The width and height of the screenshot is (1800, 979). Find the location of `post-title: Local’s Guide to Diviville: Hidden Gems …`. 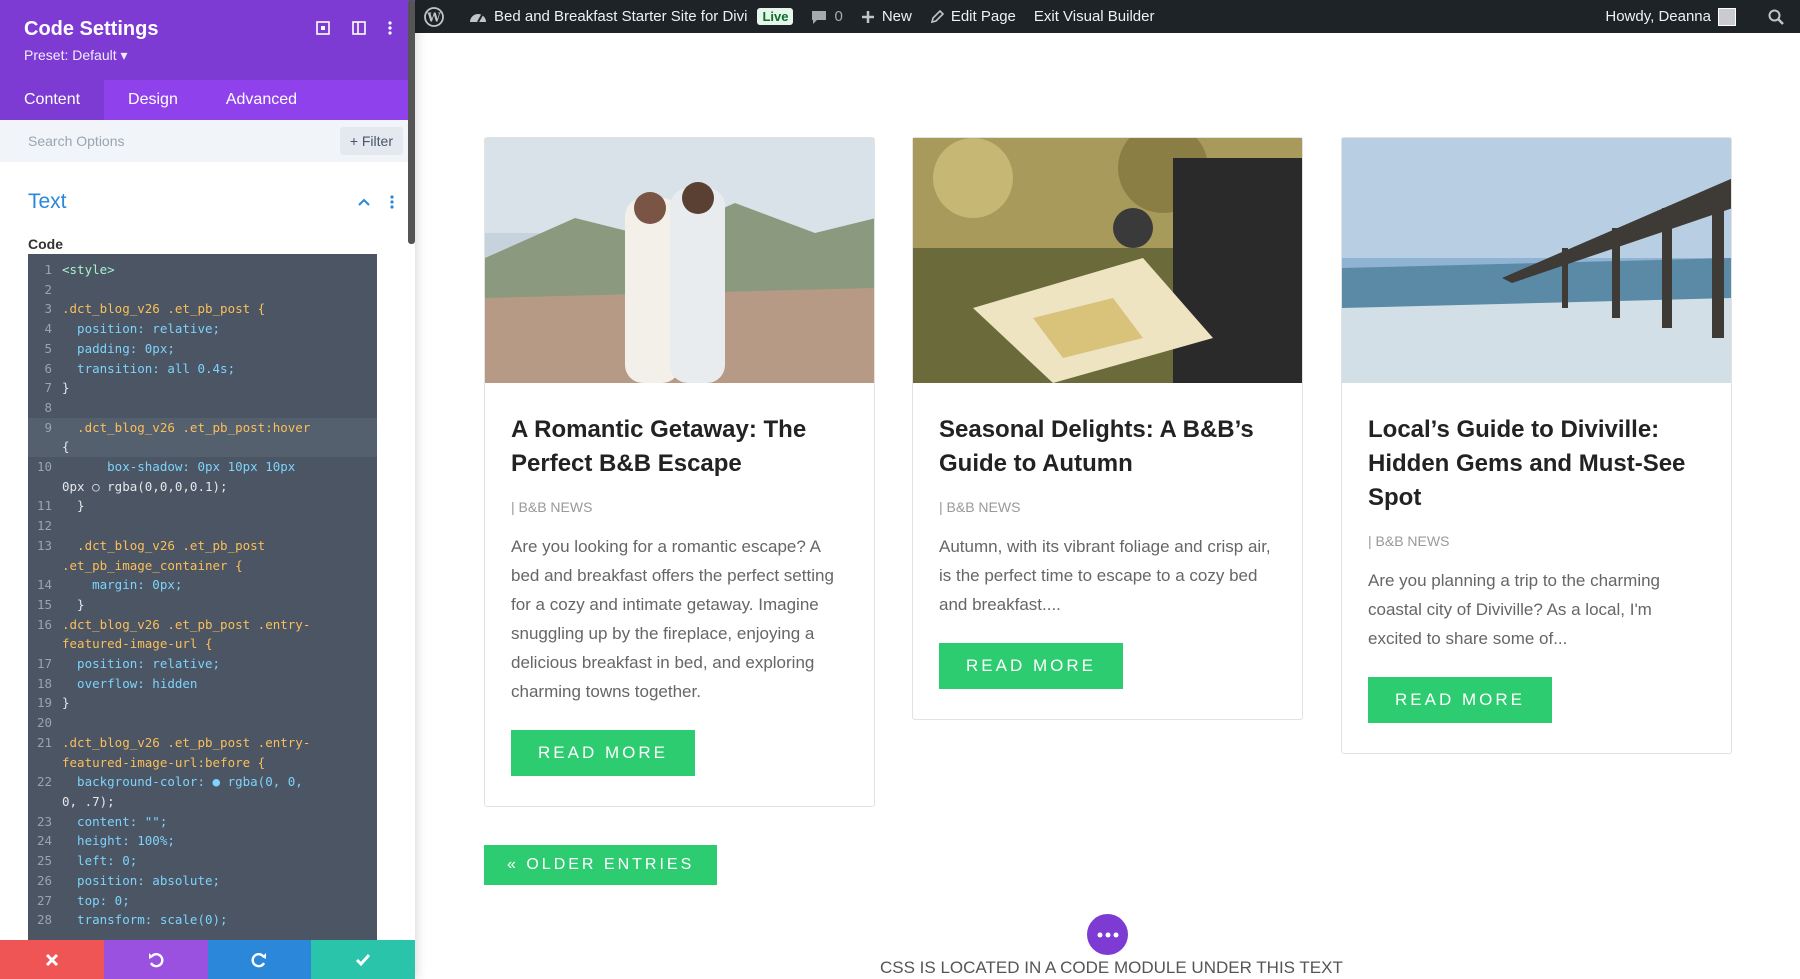

post-title: Local’s Guide to Diviville: Hidden Gems … is located at coordinates (1536, 464).